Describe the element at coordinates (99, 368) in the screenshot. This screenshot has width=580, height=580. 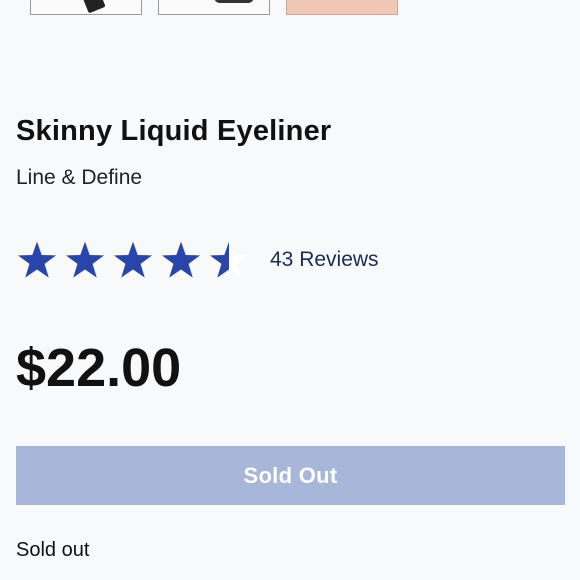
I see `product-price: $22.00` at that location.